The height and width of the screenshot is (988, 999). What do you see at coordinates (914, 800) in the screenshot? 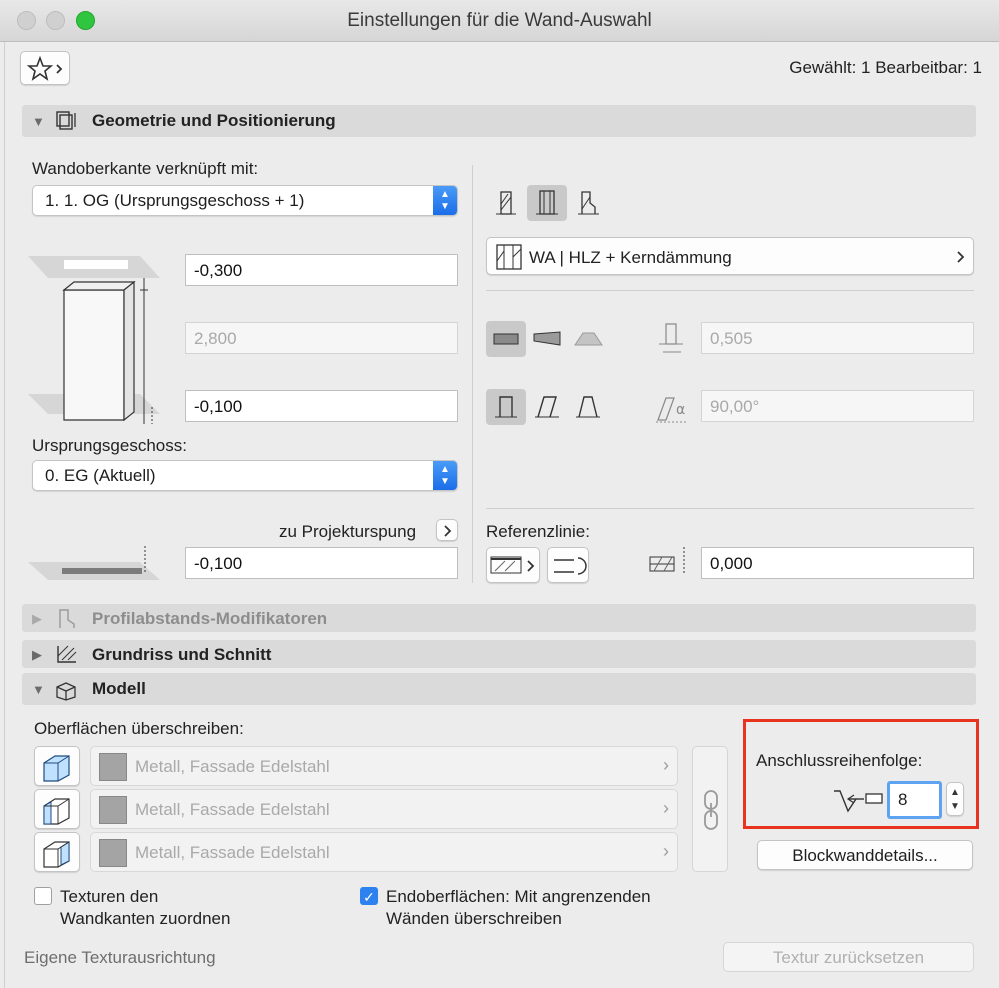
I see `connection-order-field: 8` at bounding box center [914, 800].